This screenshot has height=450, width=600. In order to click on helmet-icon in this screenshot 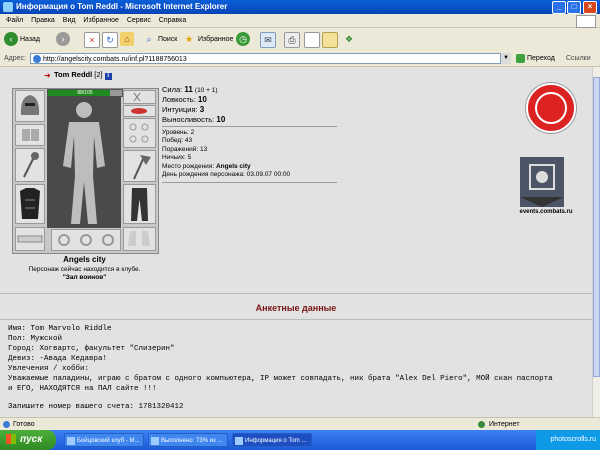, I will do `click(30, 105)`.